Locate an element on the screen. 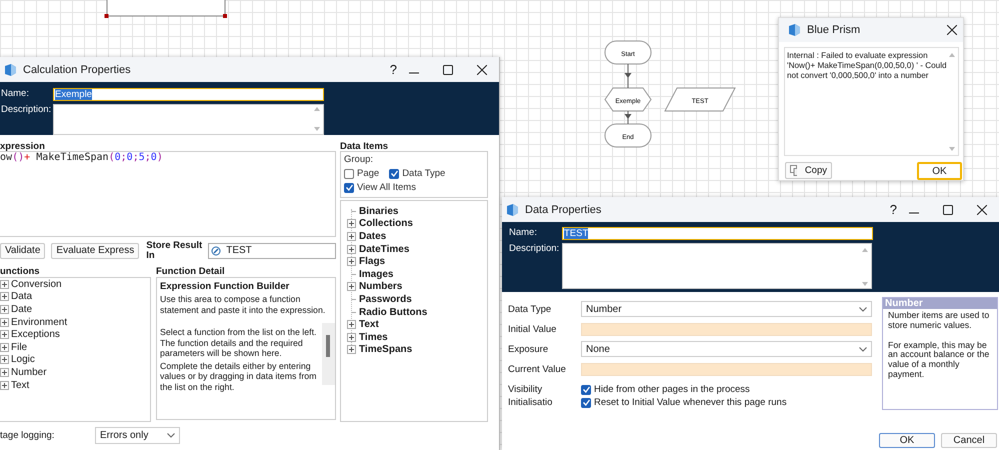 The width and height of the screenshot is (999, 450). minimize-icon is located at coordinates (414, 73).